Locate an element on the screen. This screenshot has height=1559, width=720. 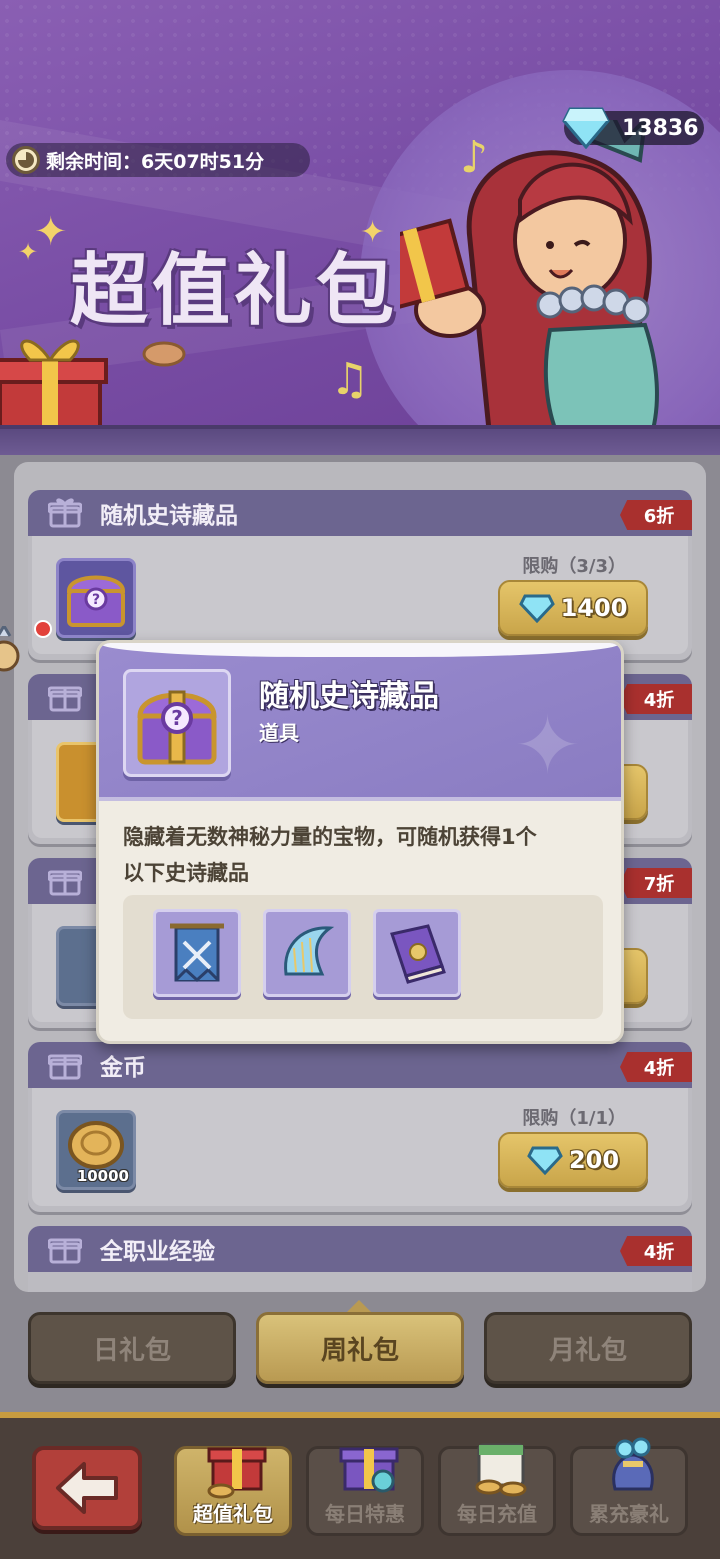
back-button is located at coordinates (87, 1488).